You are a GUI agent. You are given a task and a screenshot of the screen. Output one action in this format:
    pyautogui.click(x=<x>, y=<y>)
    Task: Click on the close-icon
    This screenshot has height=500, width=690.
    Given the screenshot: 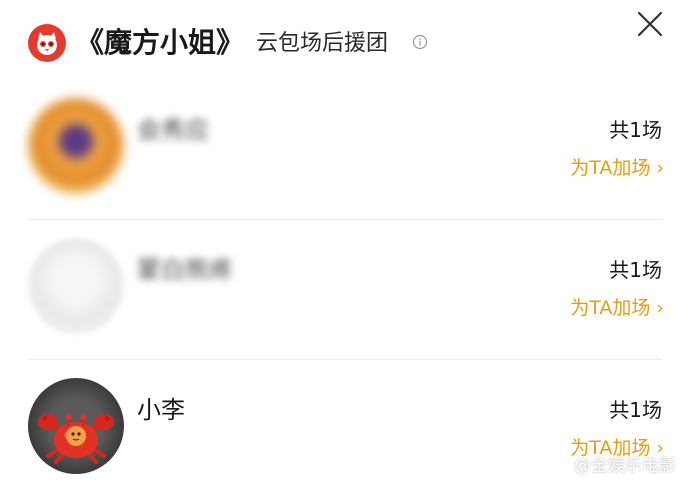 What is the action you would take?
    pyautogui.click(x=650, y=24)
    